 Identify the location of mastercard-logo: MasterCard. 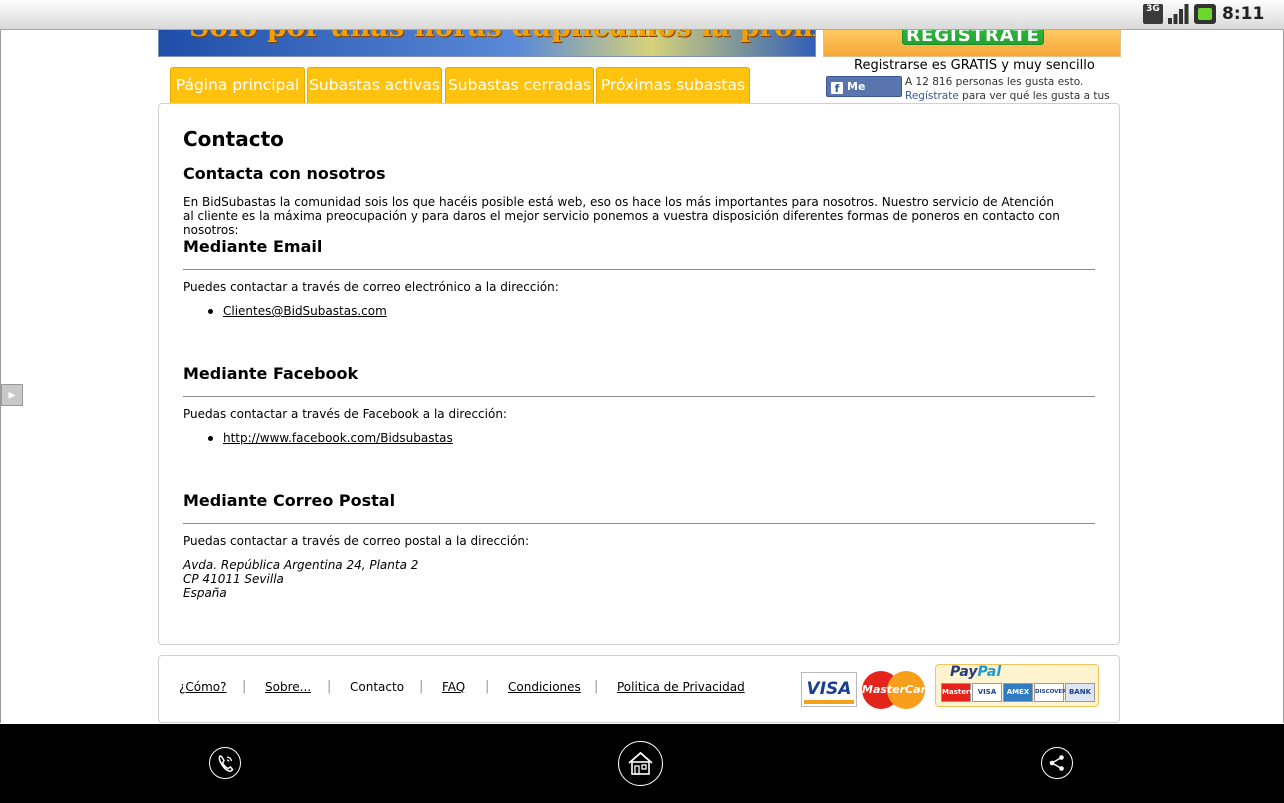
(898, 690).